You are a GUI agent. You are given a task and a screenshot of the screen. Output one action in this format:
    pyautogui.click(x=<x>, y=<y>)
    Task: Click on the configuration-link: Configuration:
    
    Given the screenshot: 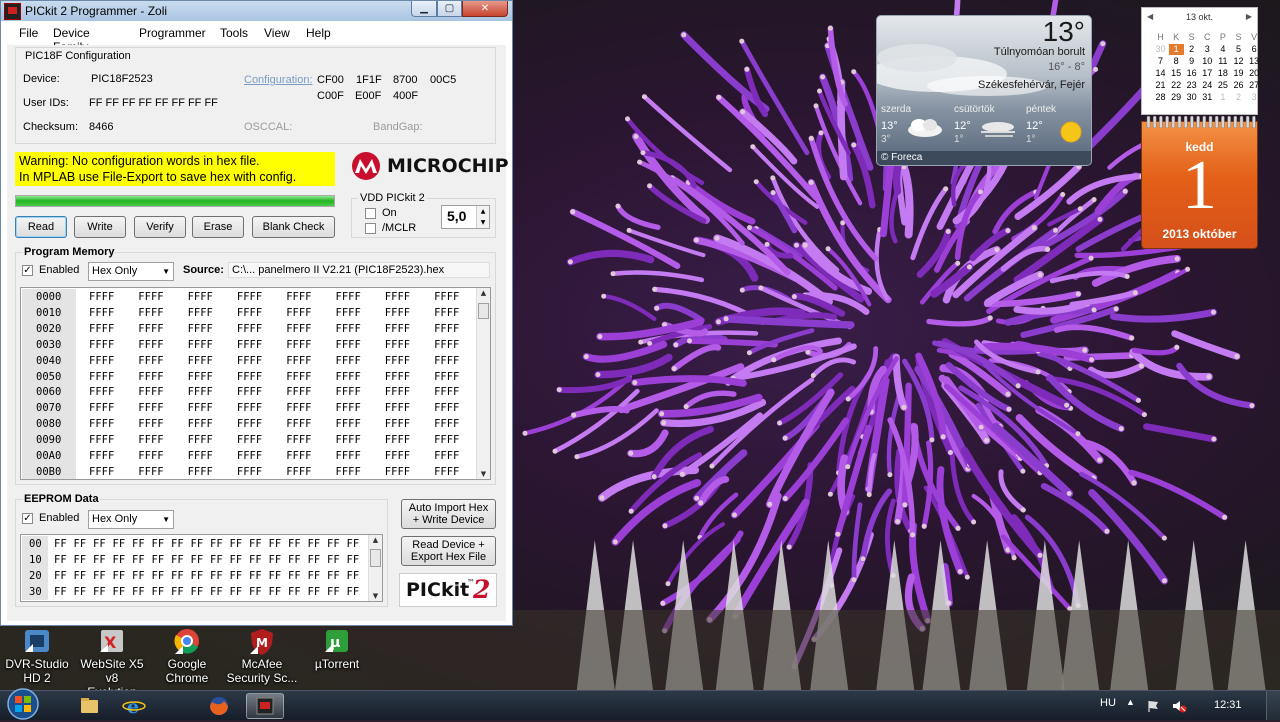 What is the action you would take?
    pyautogui.click(x=278, y=80)
    